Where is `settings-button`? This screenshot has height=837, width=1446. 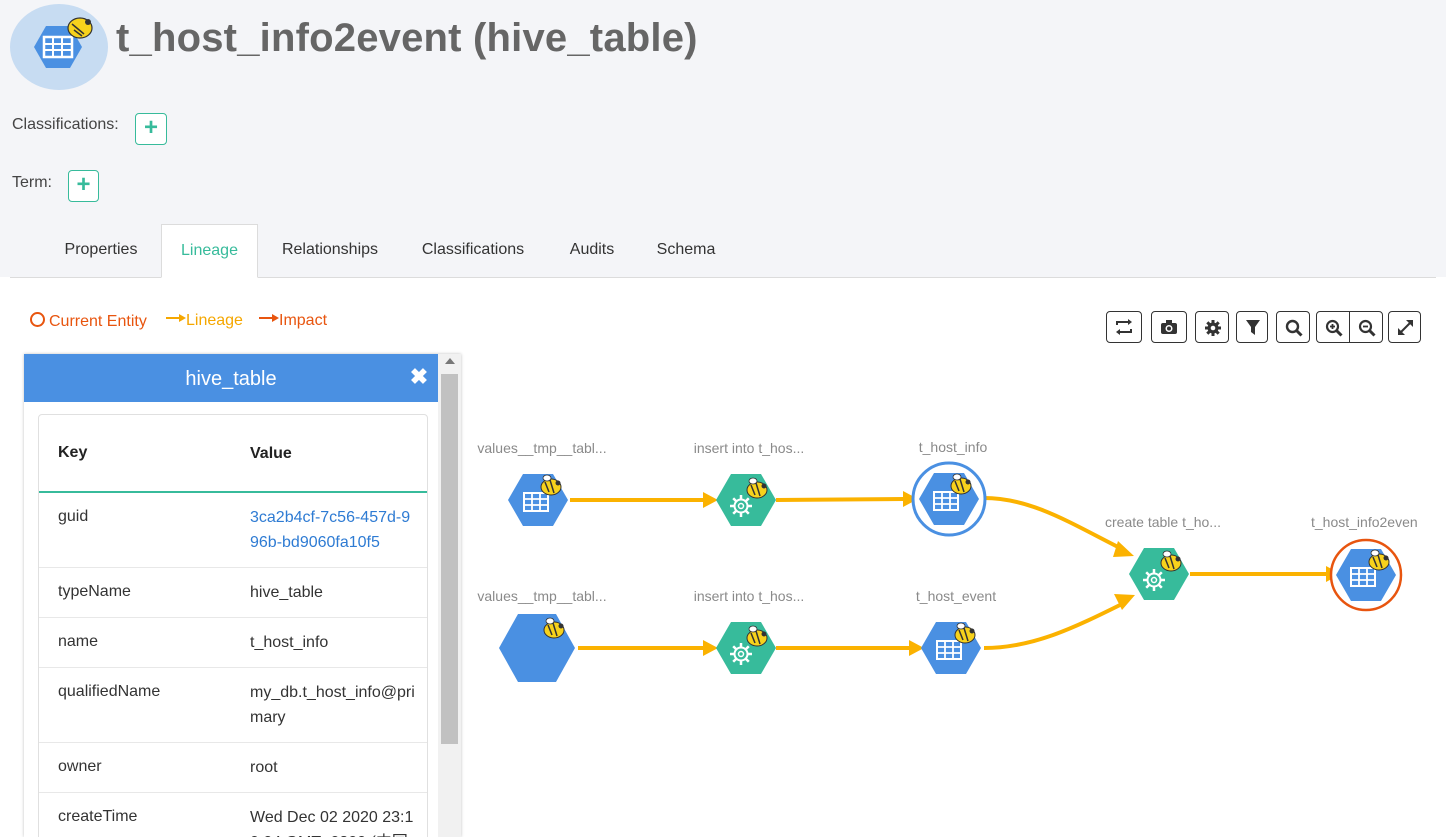 settings-button is located at coordinates (1212, 327).